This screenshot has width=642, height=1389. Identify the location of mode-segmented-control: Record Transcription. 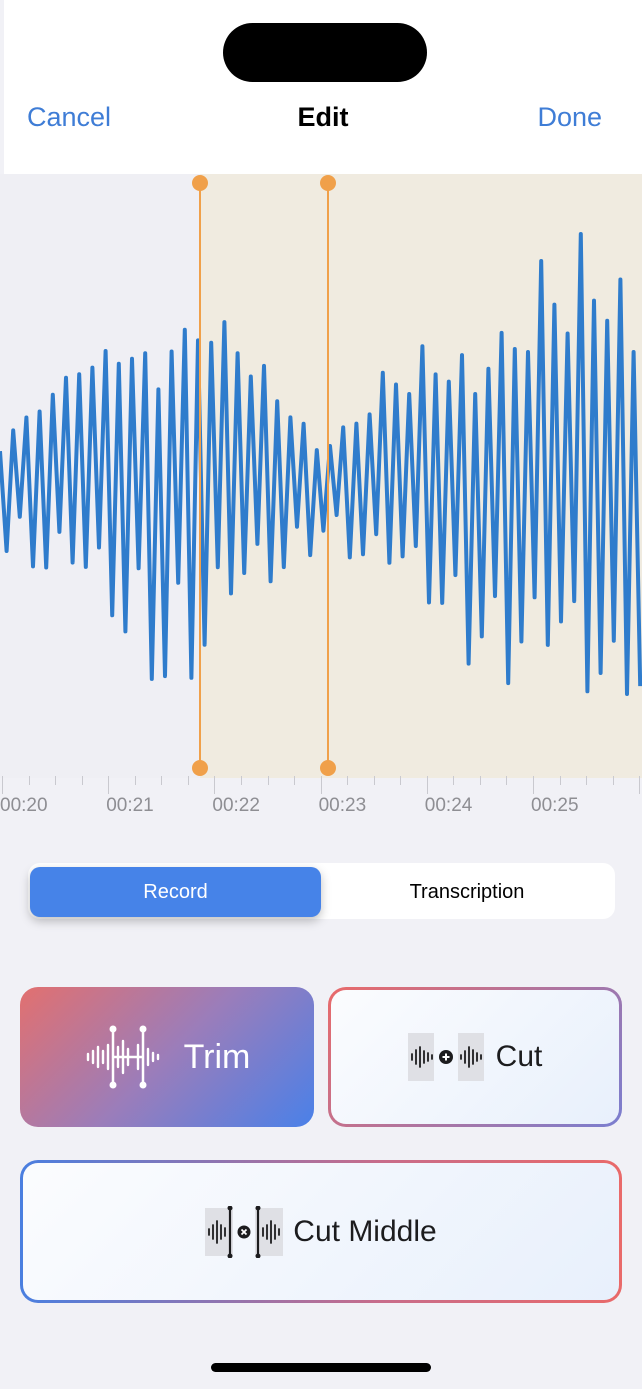
(321, 891).